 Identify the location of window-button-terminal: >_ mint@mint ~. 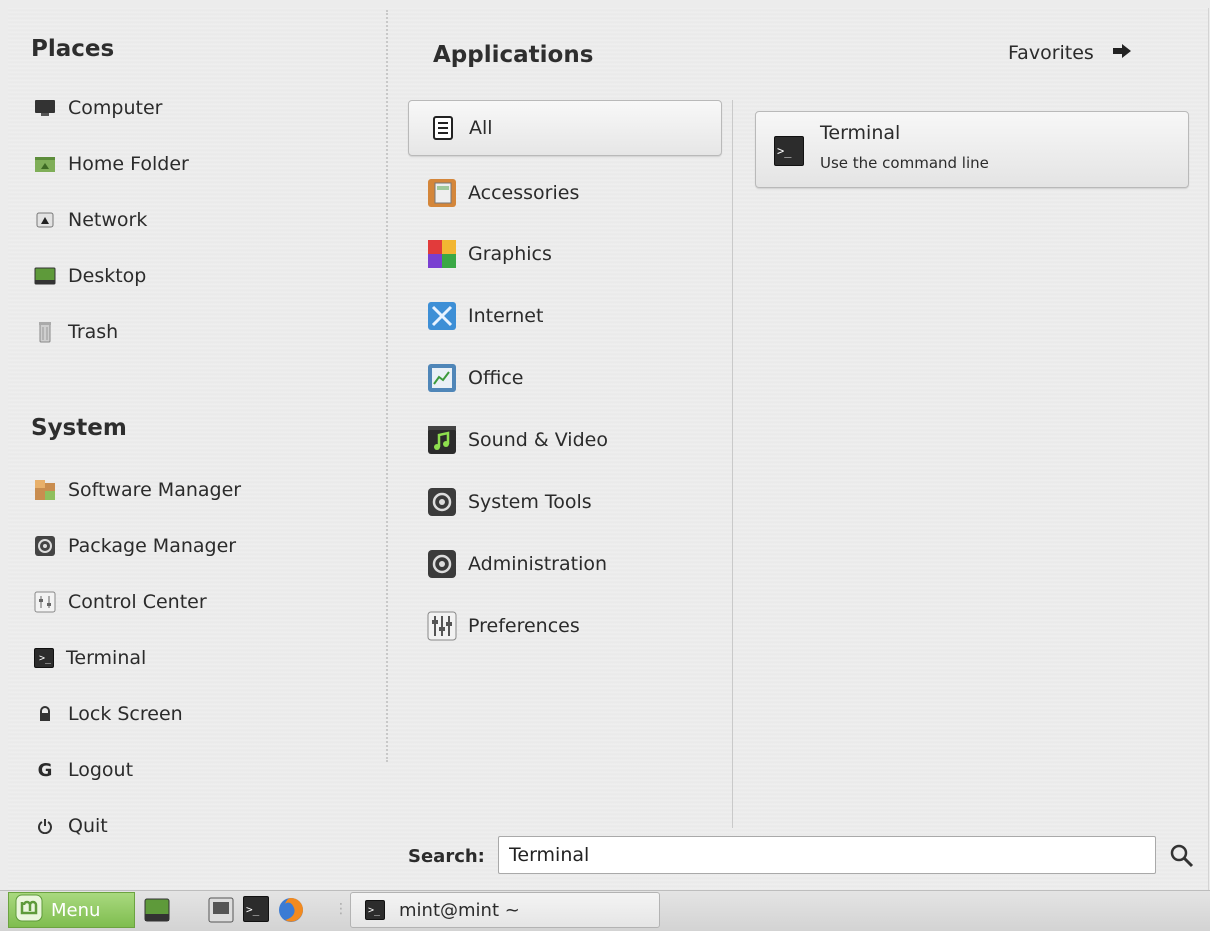
(505, 910).